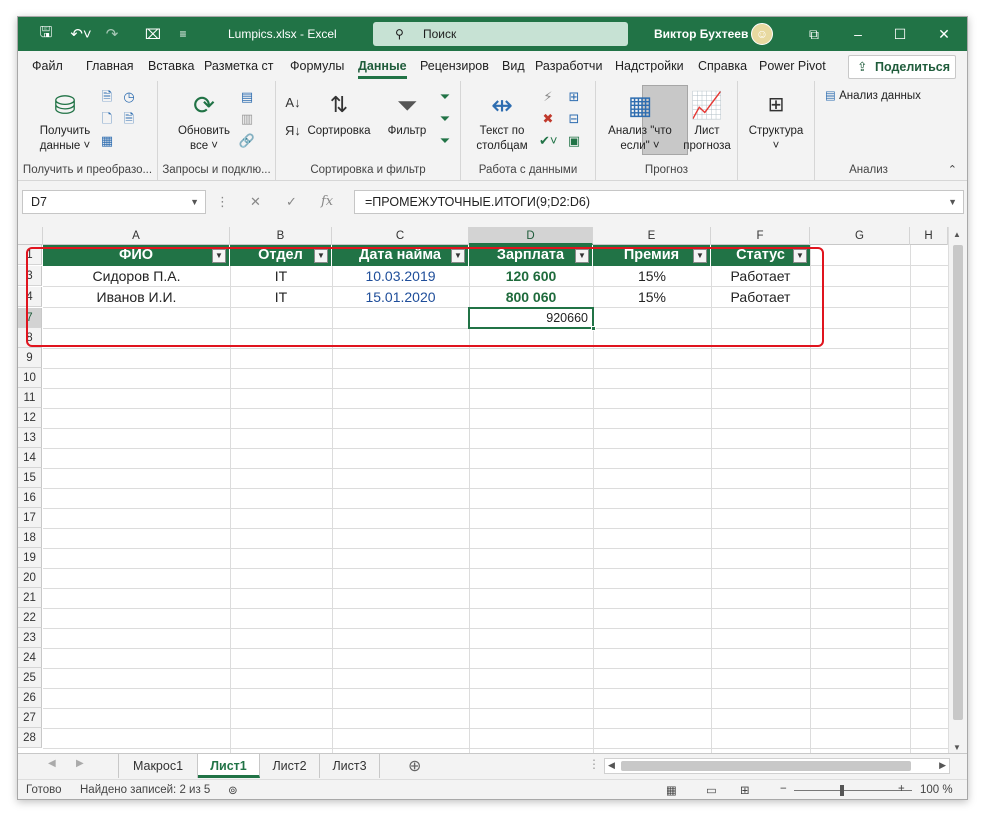 The width and height of the screenshot is (985, 816). I want to click on scroll-right-icon: ▶, so click(942, 765).